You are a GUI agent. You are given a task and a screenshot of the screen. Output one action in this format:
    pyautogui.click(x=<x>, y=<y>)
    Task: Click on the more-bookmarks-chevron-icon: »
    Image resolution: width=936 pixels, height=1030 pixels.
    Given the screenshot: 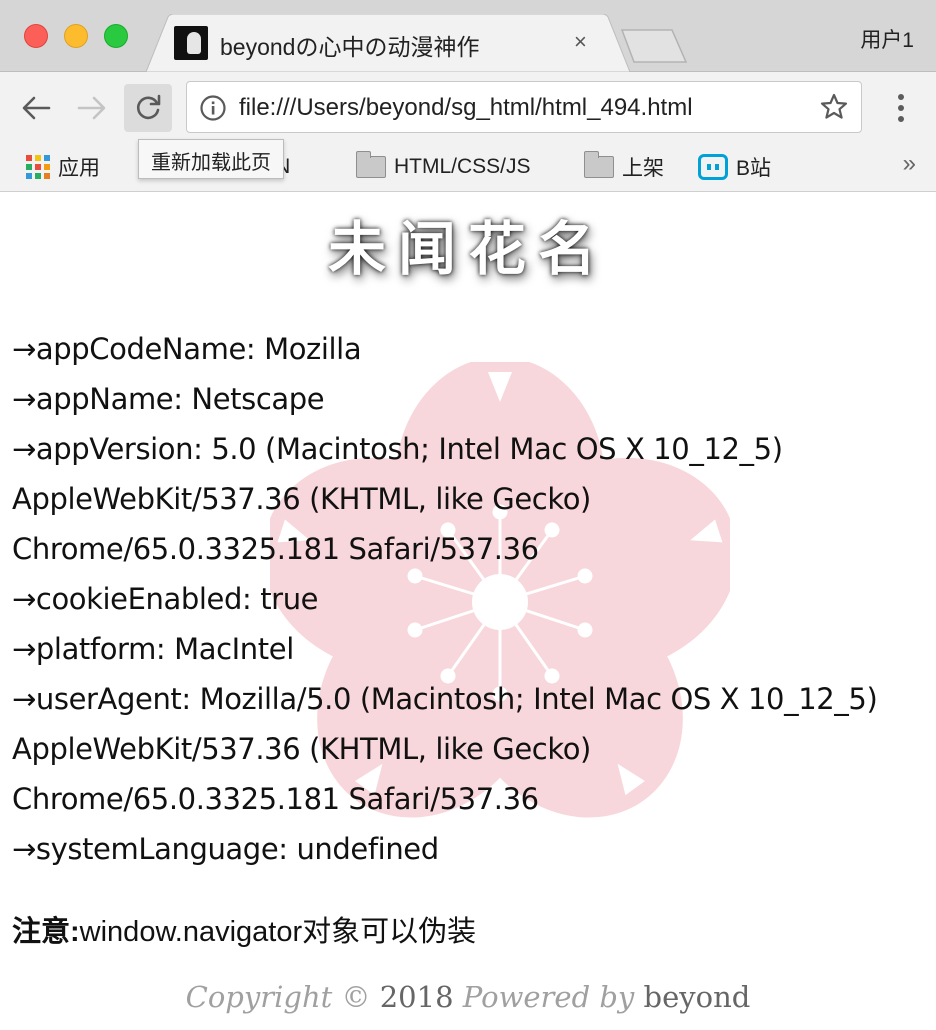 What is the action you would take?
    pyautogui.click(x=909, y=164)
    